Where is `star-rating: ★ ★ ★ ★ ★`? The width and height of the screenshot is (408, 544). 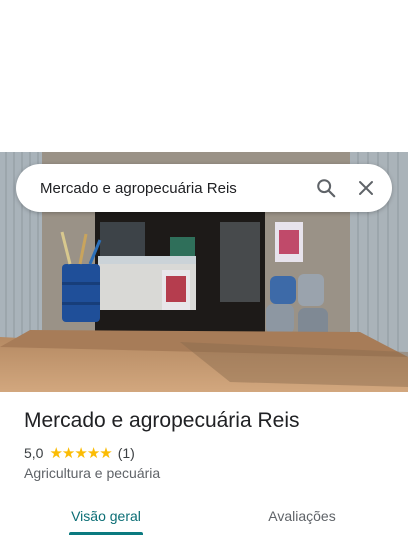 star-rating: ★ ★ ★ ★ ★ is located at coordinates (80, 453).